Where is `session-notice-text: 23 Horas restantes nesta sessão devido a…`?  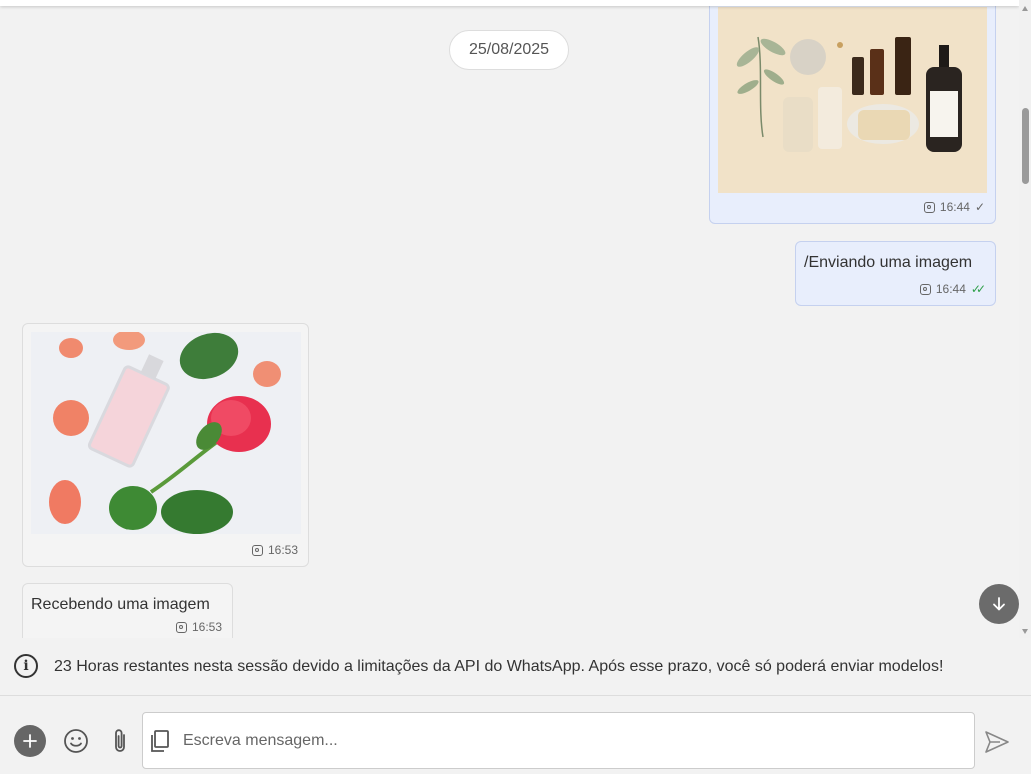
session-notice-text: 23 Horas restantes nesta sessão devido a… is located at coordinates (499, 666).